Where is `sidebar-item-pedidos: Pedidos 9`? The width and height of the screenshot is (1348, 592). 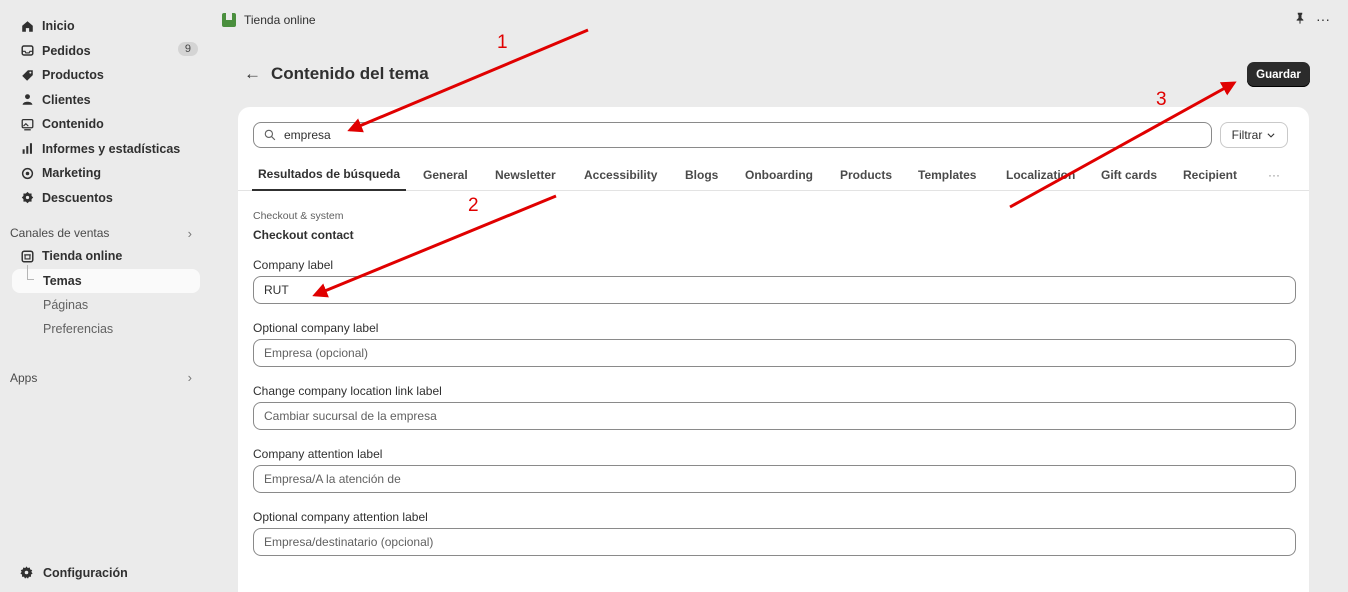 sidebar-item-pedidos: Pedidos 9 is located at coordinates (106, 51).